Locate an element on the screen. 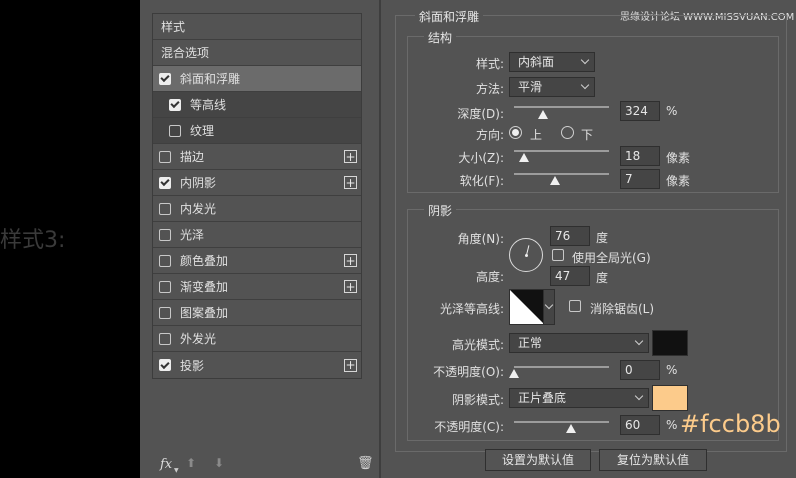 Image resolution: width=796 pixels, height=478 pixels. style-label: 样式: is located at coordinates (489, 64).